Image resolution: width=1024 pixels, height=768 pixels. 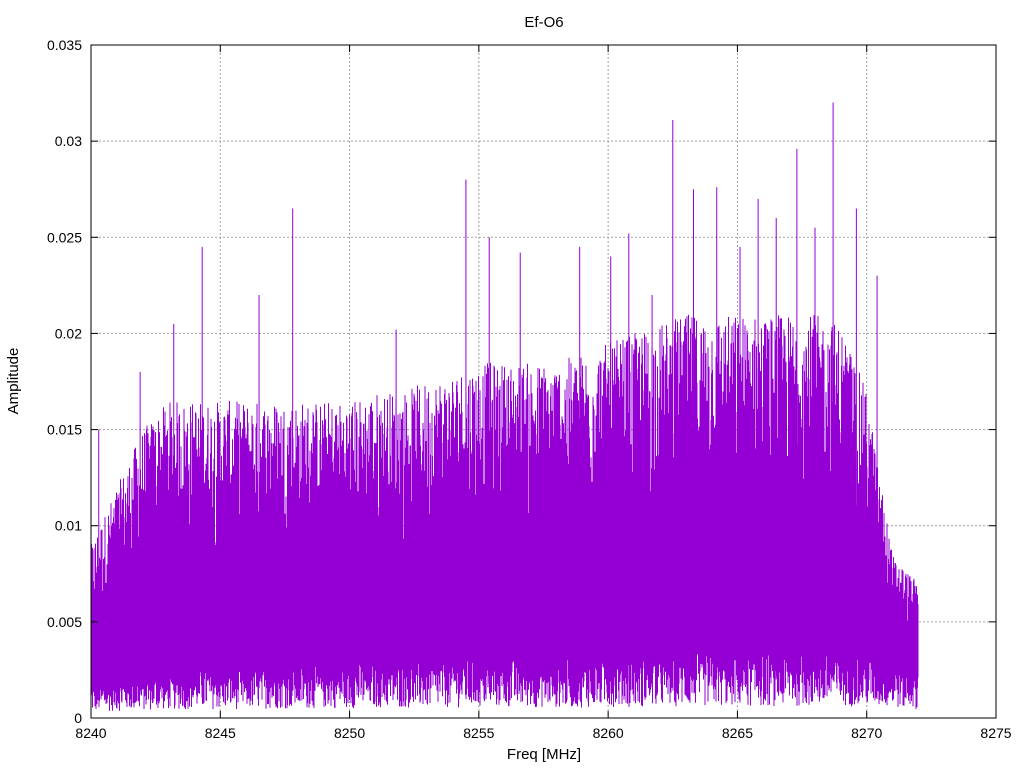 I want to click on chart-title: Ef-O6, so click(x=543, y=22).